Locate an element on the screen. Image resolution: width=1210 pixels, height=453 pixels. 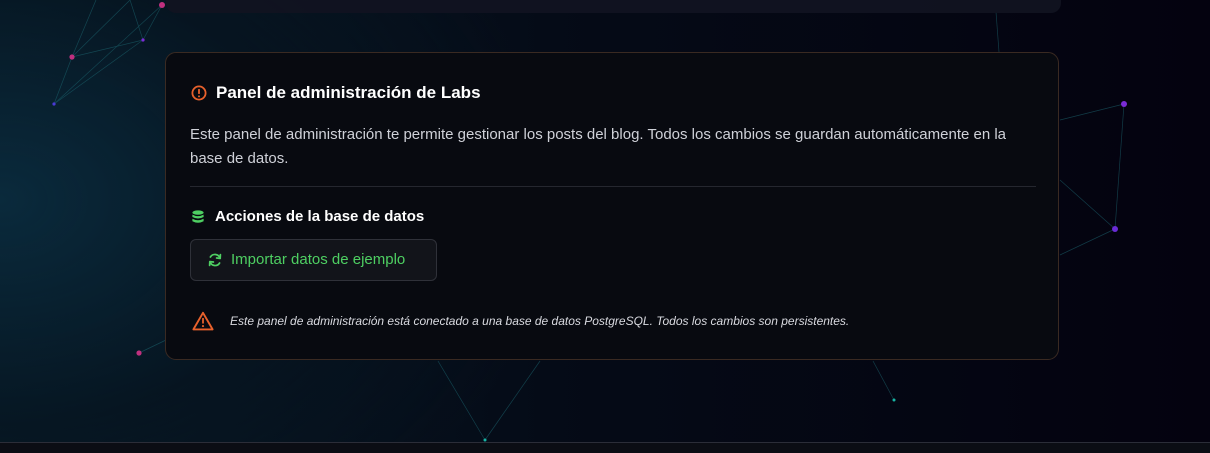
database-actions-title: Acciones de la base de datos is located at coordinates (320, 216).